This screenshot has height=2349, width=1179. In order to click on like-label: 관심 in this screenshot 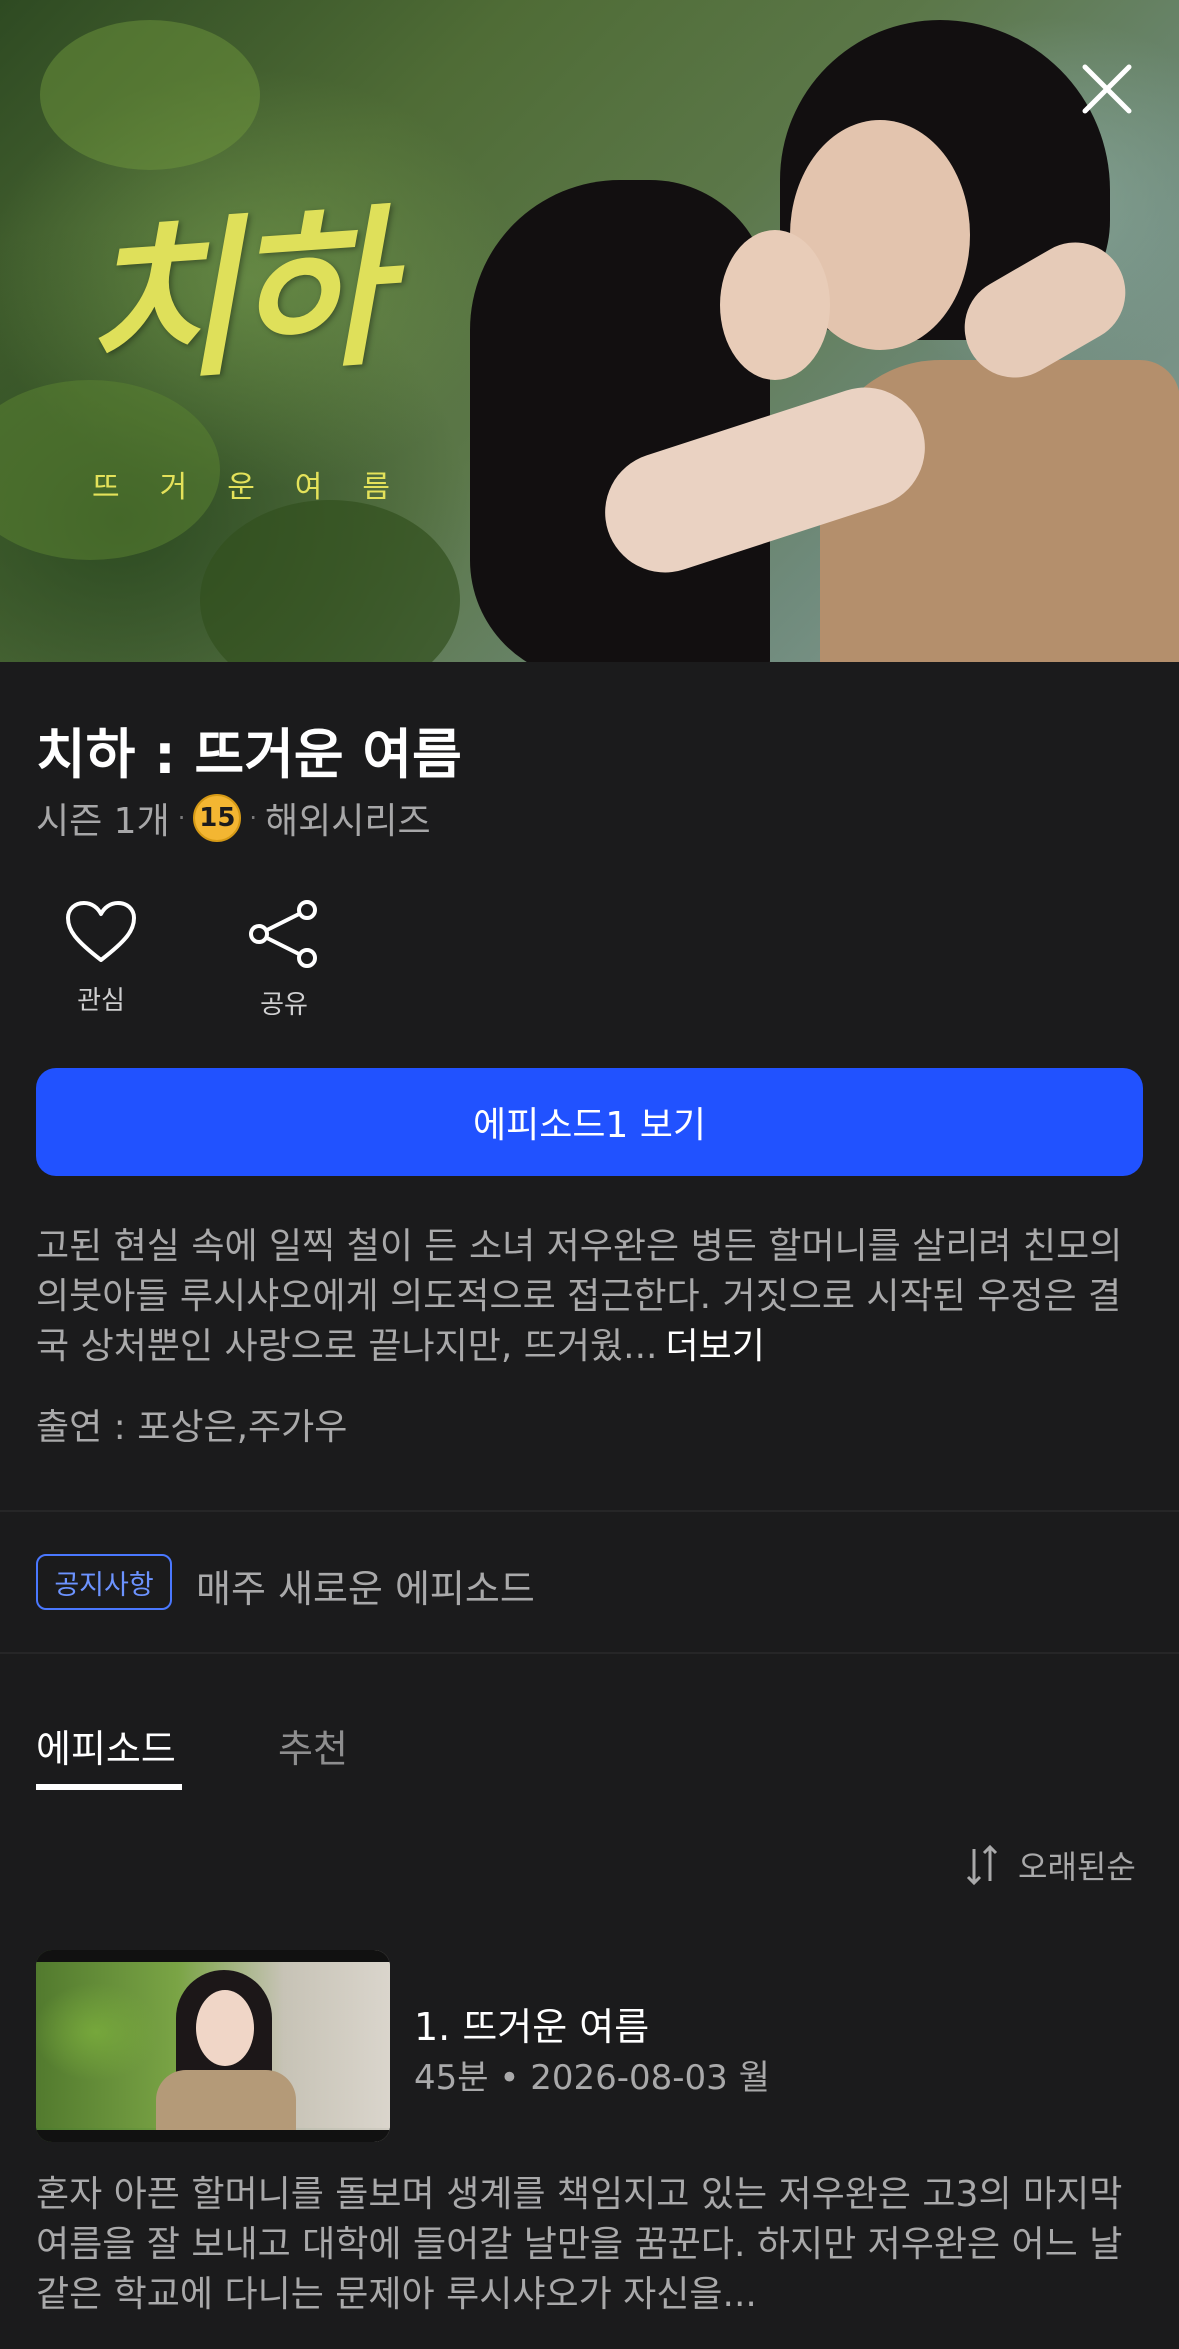, I will do `click(101, 1001)`.